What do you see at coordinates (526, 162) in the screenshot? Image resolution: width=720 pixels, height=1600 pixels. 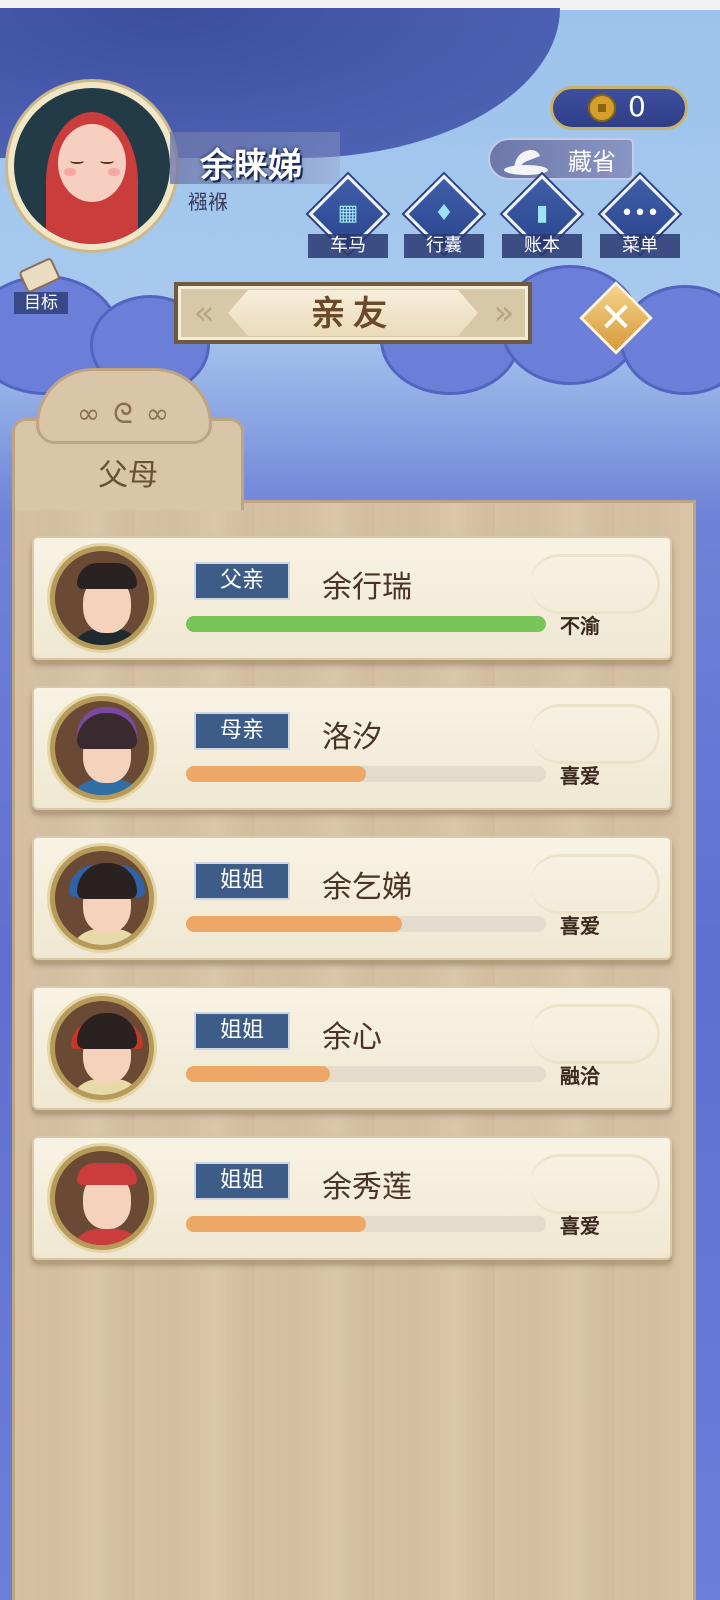 I see `lamp-icon` at bounding box center [526, 162].